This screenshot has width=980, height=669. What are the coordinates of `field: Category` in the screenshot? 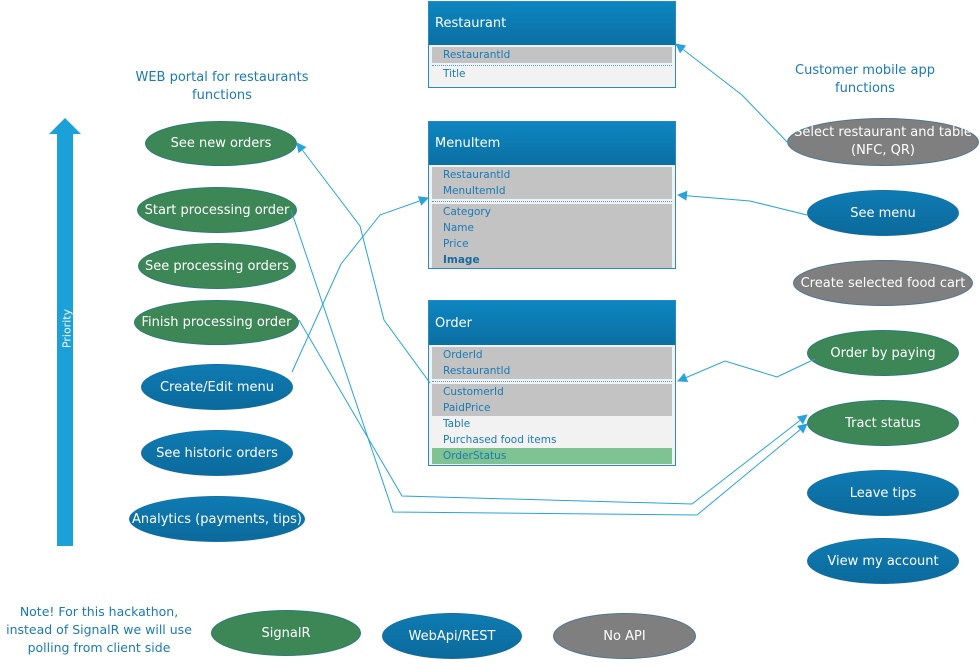 It's located at (467, 212).